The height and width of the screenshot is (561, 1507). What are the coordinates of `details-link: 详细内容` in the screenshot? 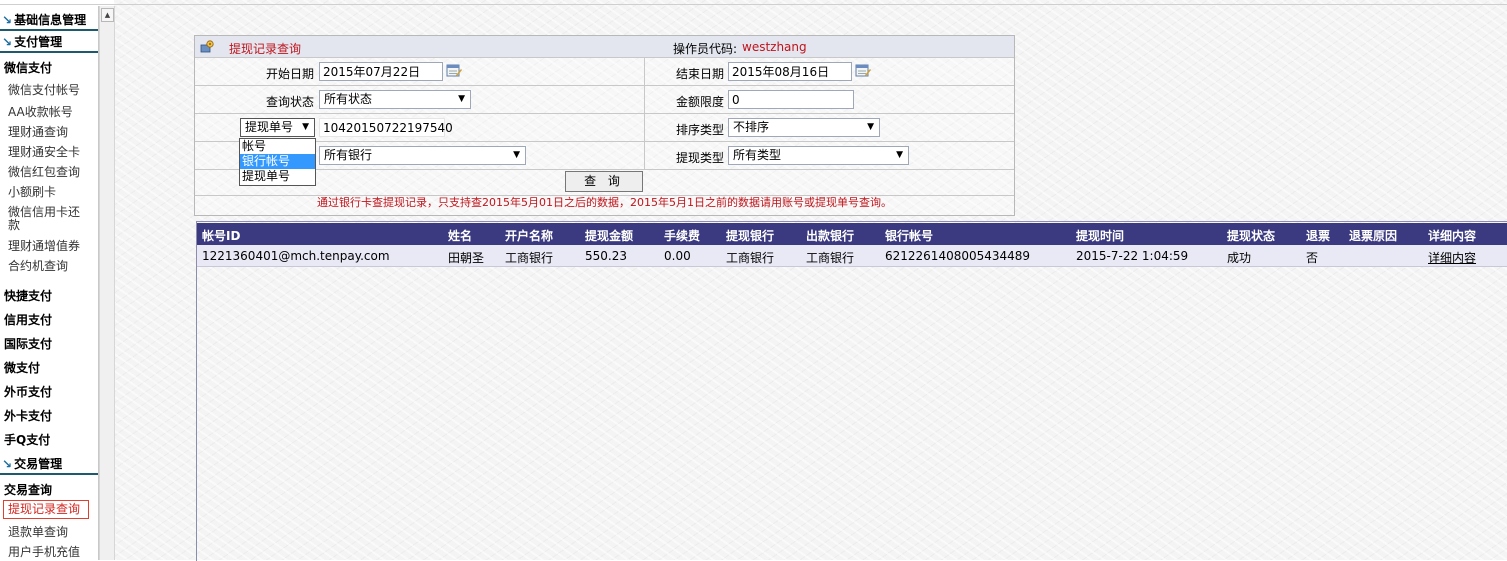 It's located at (1452, 257).